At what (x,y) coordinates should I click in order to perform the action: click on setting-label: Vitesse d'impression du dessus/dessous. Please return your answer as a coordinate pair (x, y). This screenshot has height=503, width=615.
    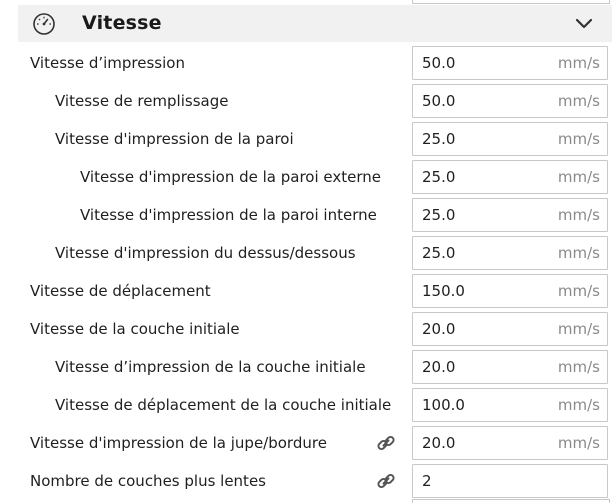
    Looking at the image, I should click on (205, 253).